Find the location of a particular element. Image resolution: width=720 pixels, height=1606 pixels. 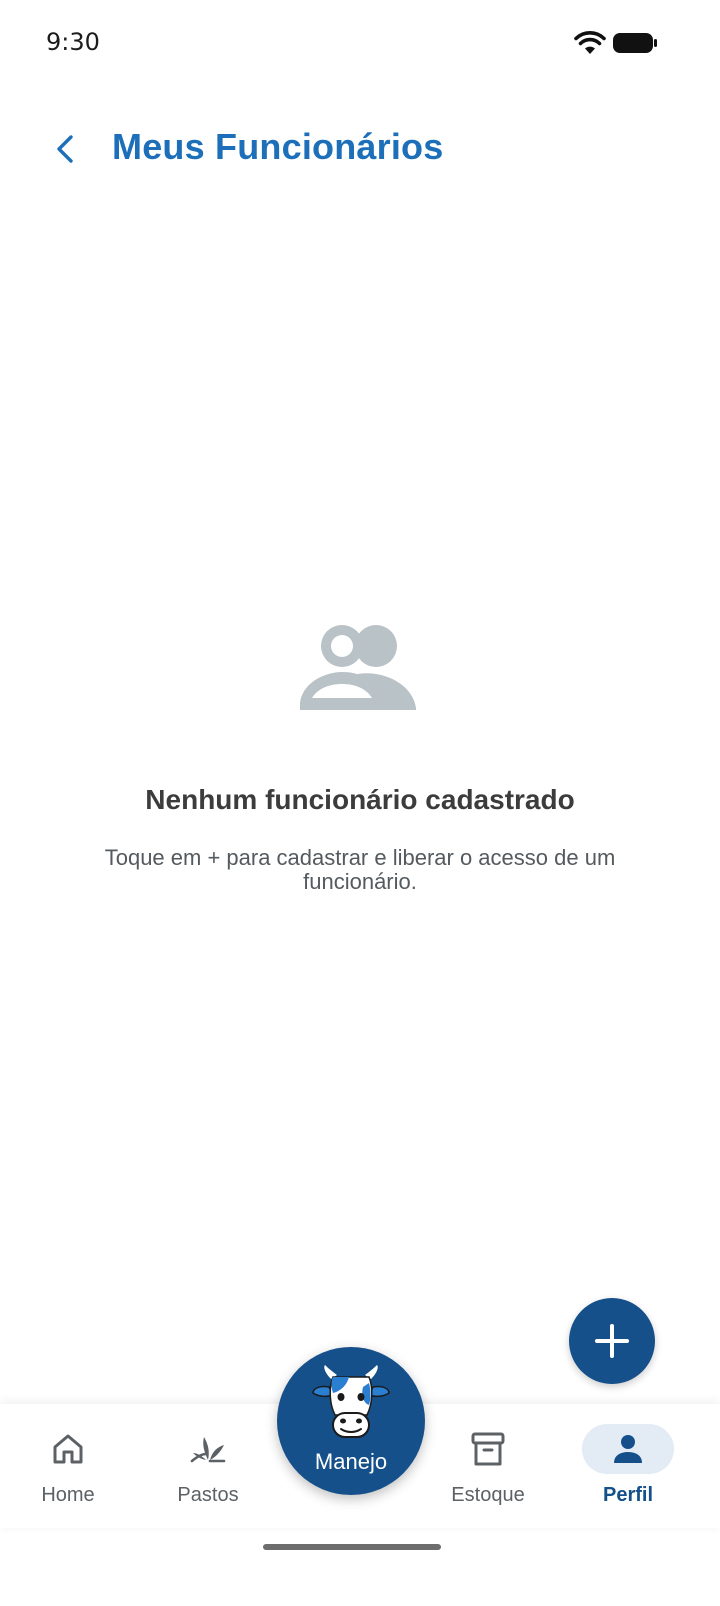

wifi-icon is located at coordinates (590, 42).